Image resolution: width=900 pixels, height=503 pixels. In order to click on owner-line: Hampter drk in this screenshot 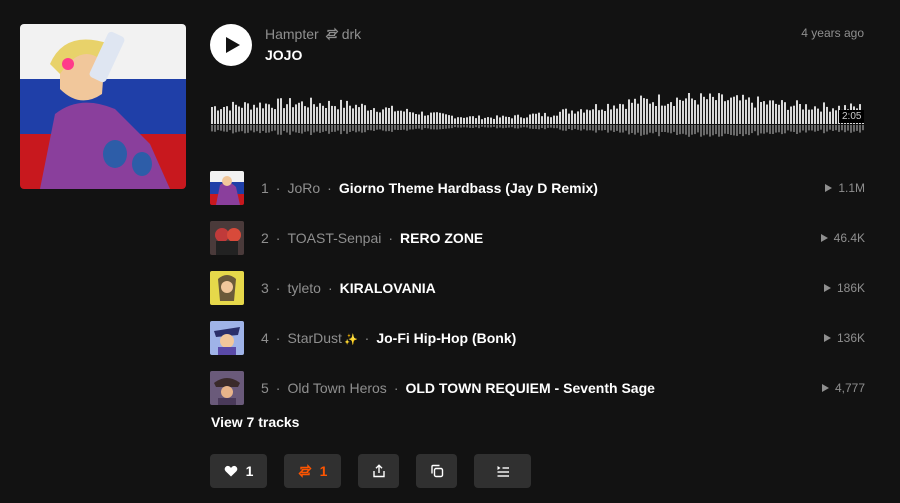, I will do `click(313, 34)`.